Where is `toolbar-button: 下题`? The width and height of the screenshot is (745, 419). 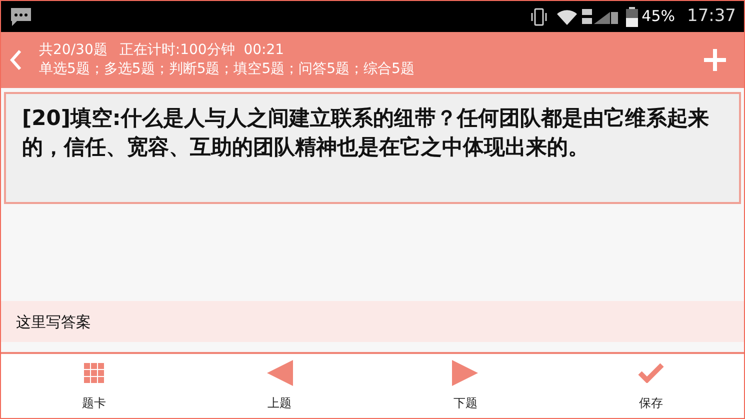 toolbar-button: 下题 is located at coordinates (465, 386).